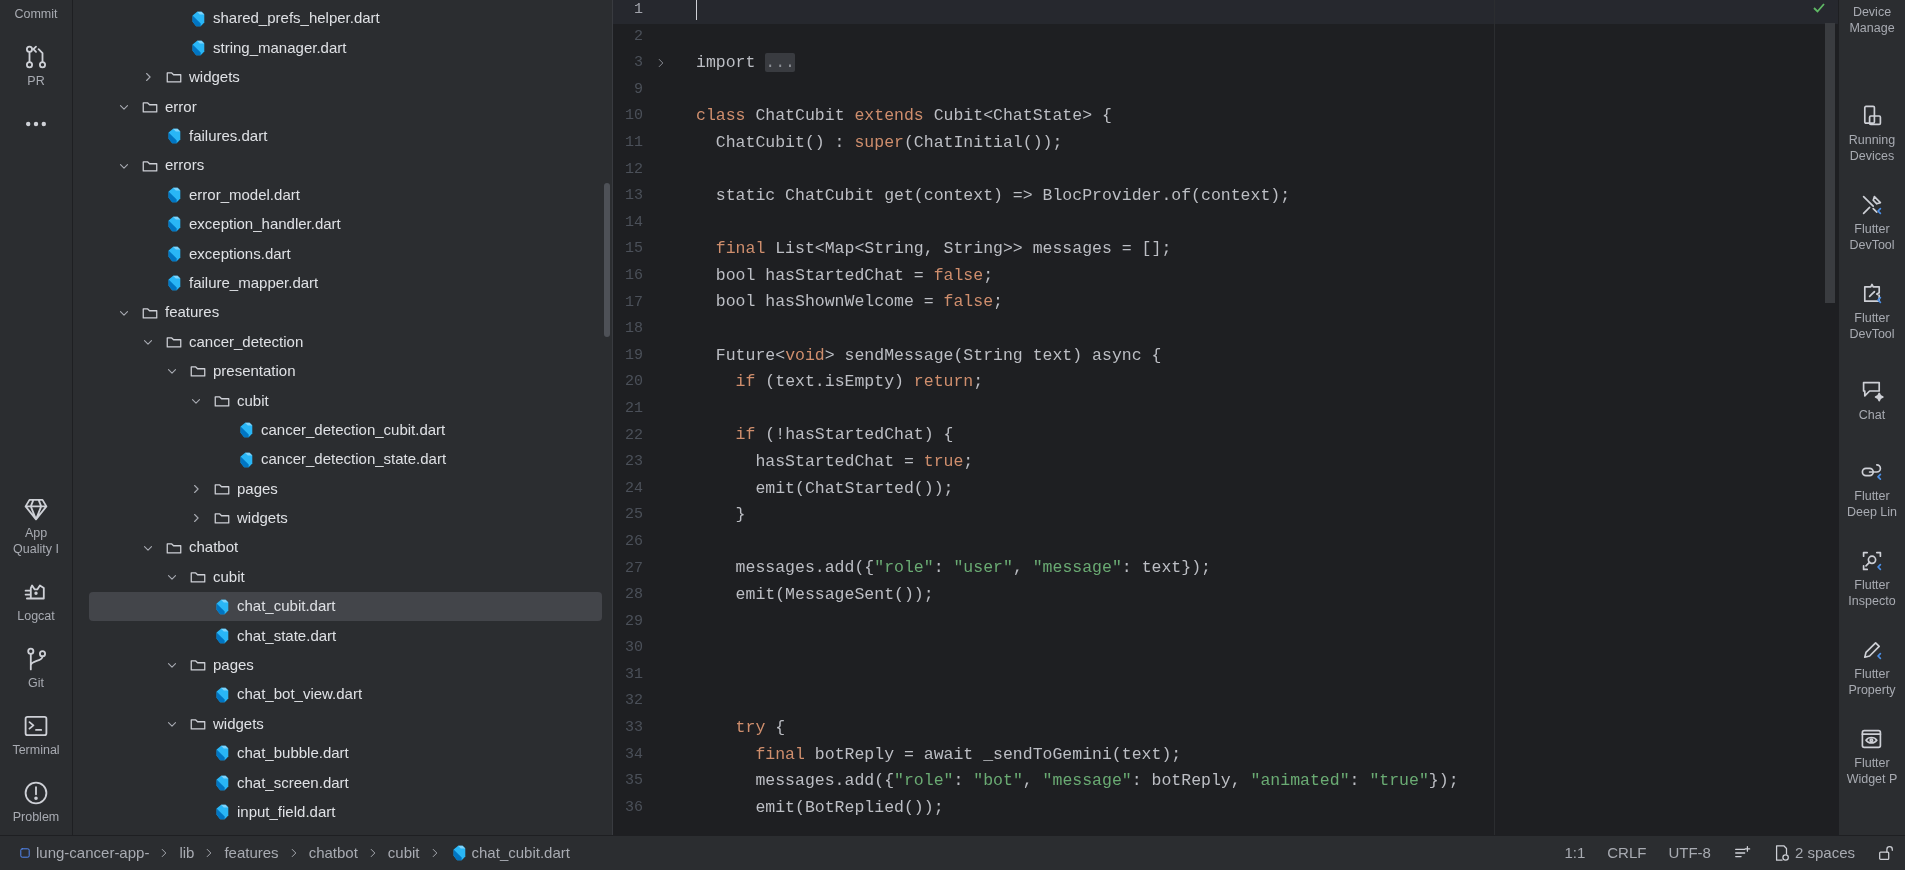 This screenshot has width=1905, height=870. What do you see at coordinates (1824, 853) in the screenshot?
I see `status-item: 2 spaces` at bounding box center [1824, 853].